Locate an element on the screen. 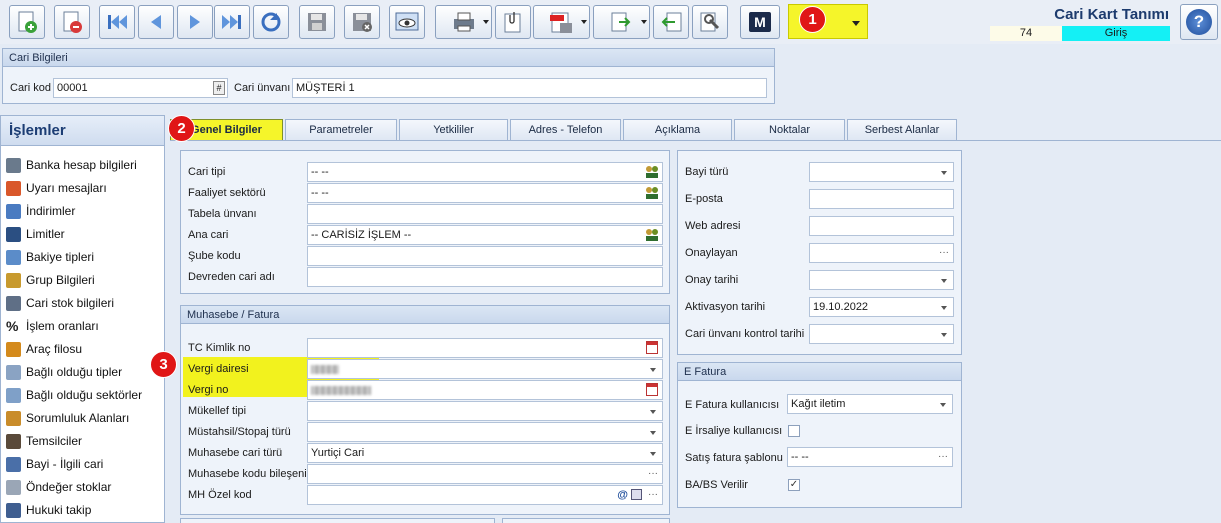 The width and height of the screenshot is (1221, 523). first-record-button is located at coordinates (117, 22).